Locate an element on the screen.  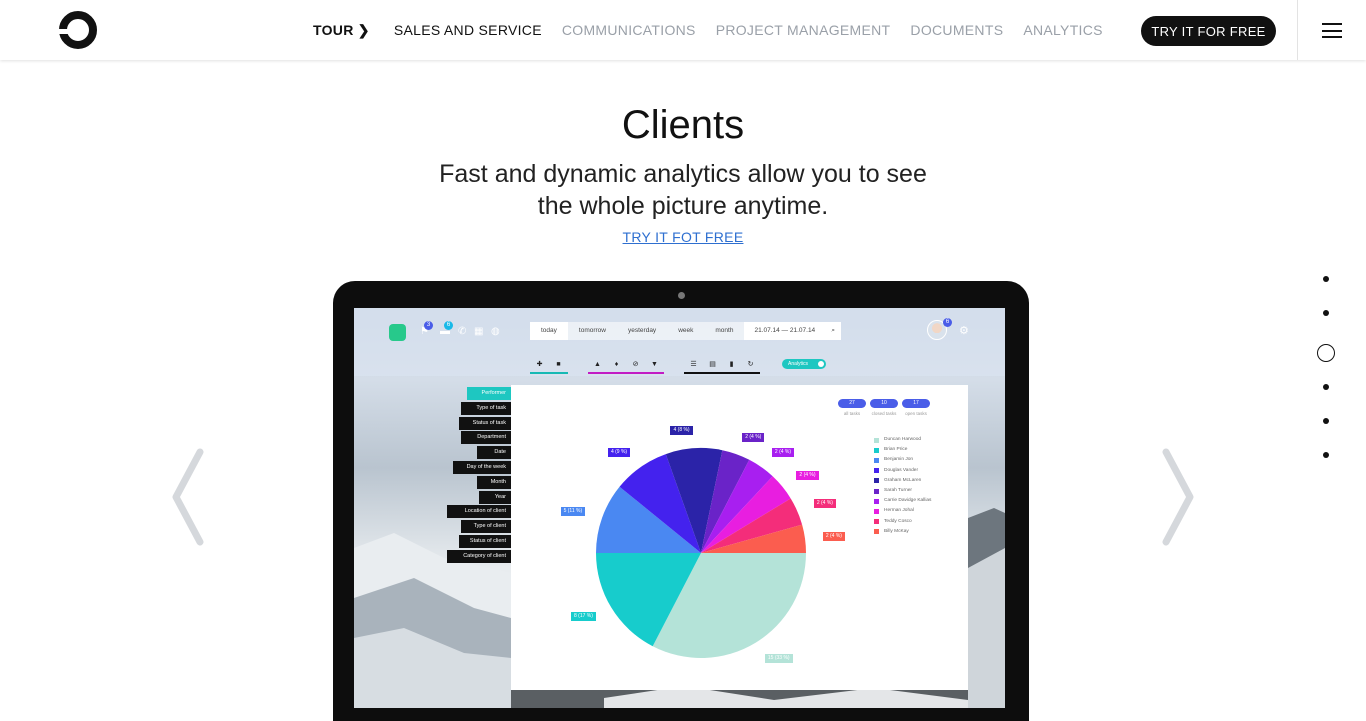
pie-data-label: 5 (11 %) is located at coordinates (573, 512).